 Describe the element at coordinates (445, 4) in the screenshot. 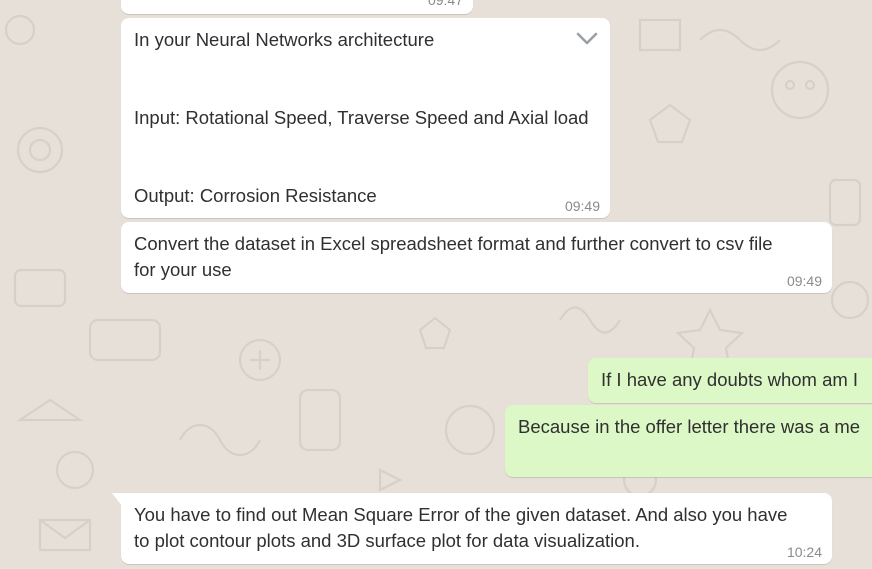

I see `message-time: 09:47` at that location.